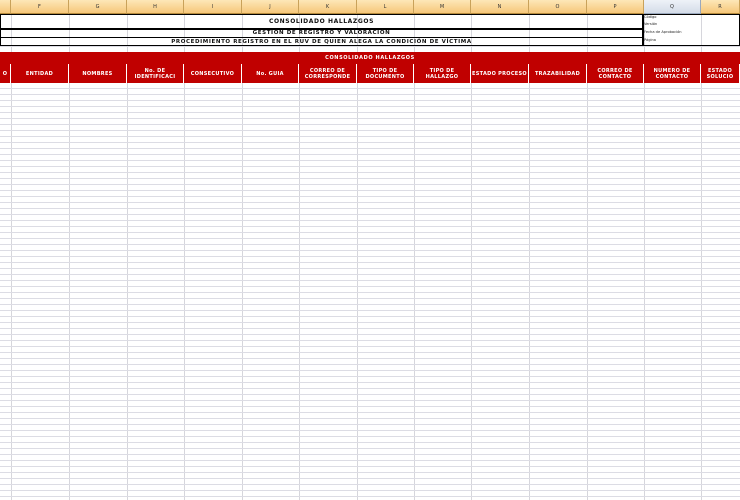 The image size is (740, 500). What do you see at coordinates (385, 73) in the screenshot?
I see `header-cell: TIPO DE DOCUMENTO` at bounding box center [385, 73].